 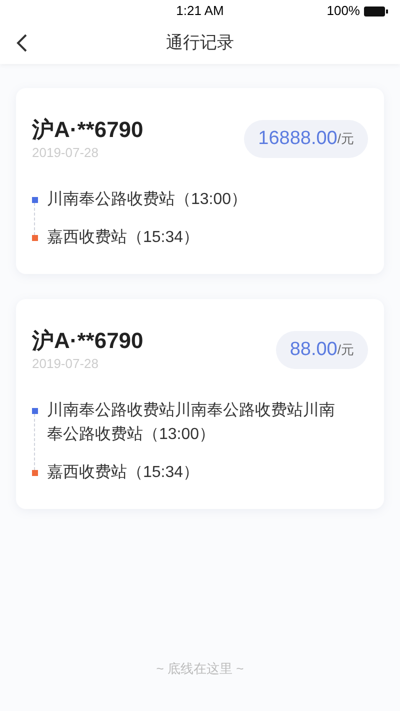 I want to click on end-of-list-text: ~ 底线在这里 ~, so click(x=200, y=668).